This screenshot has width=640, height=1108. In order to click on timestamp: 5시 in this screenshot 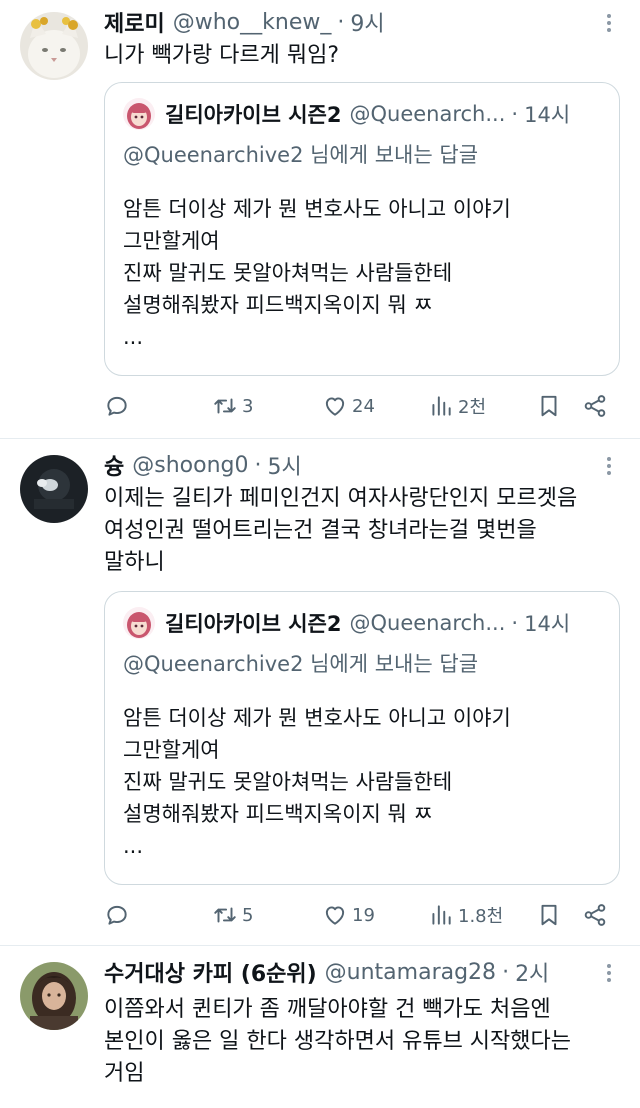, I will do `click(284, 465)`.